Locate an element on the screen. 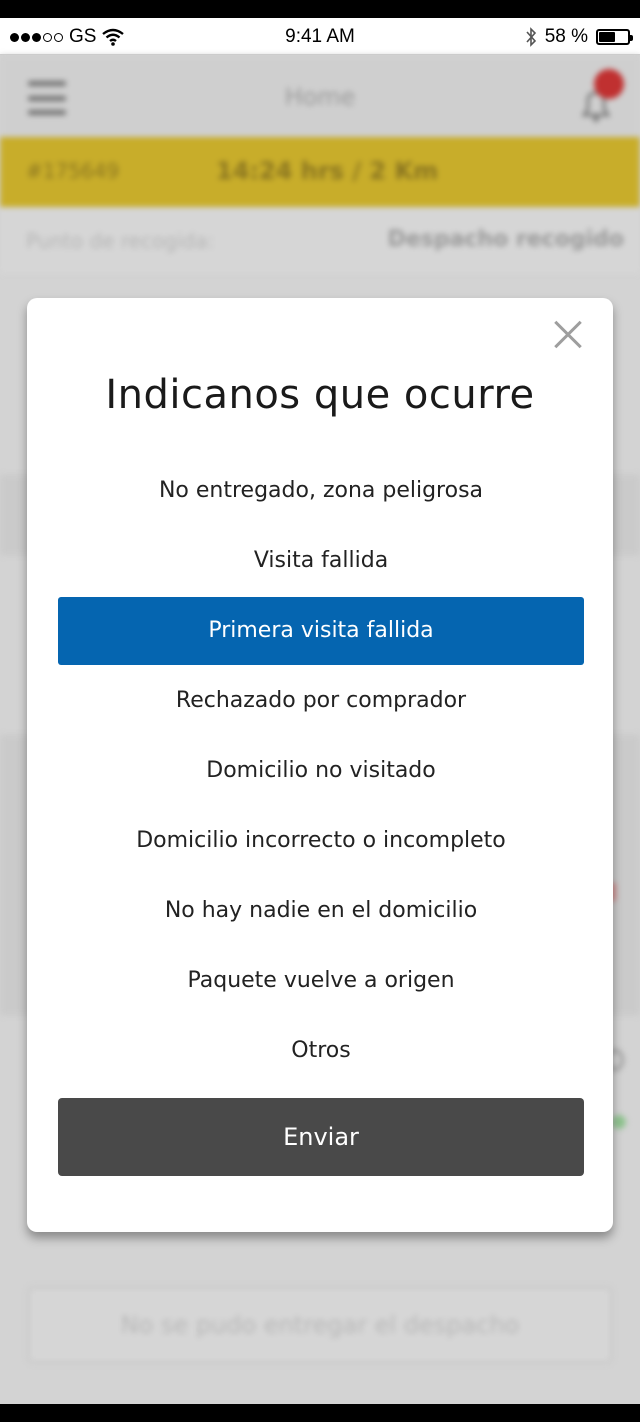  order-eta: 14:24 hrs / 2 Km is located at coordinates (327, 171).